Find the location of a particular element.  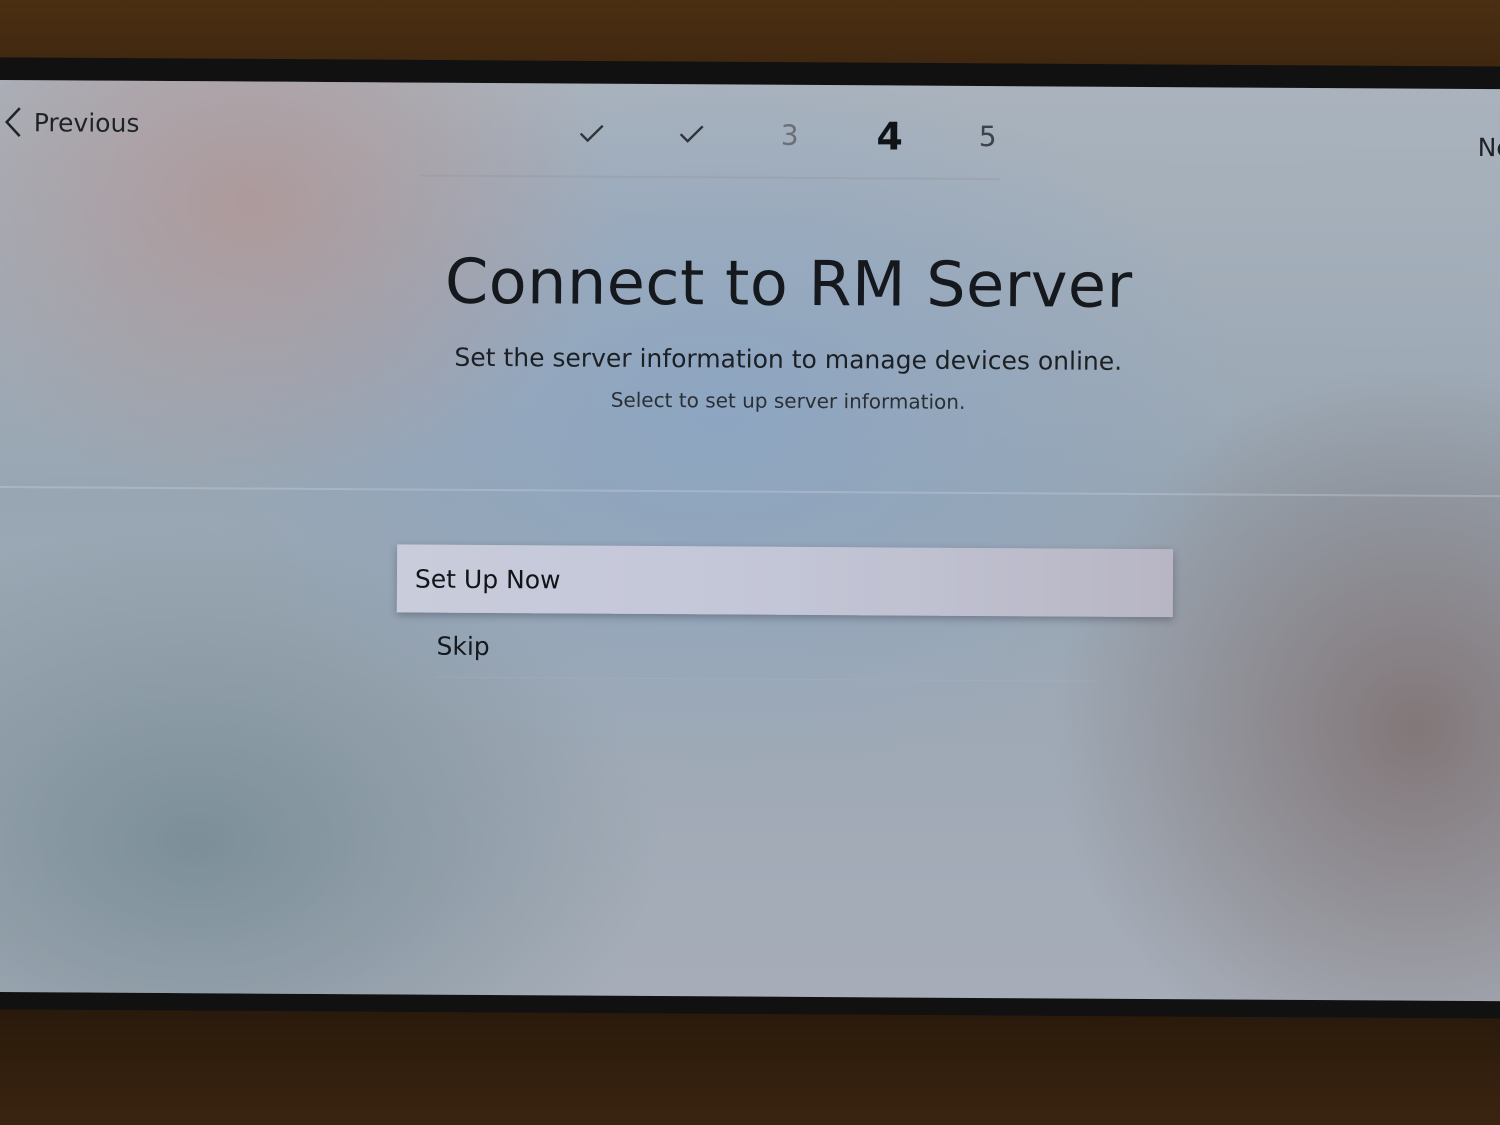

chevron-left-icon is located at coordinates (13, 122).